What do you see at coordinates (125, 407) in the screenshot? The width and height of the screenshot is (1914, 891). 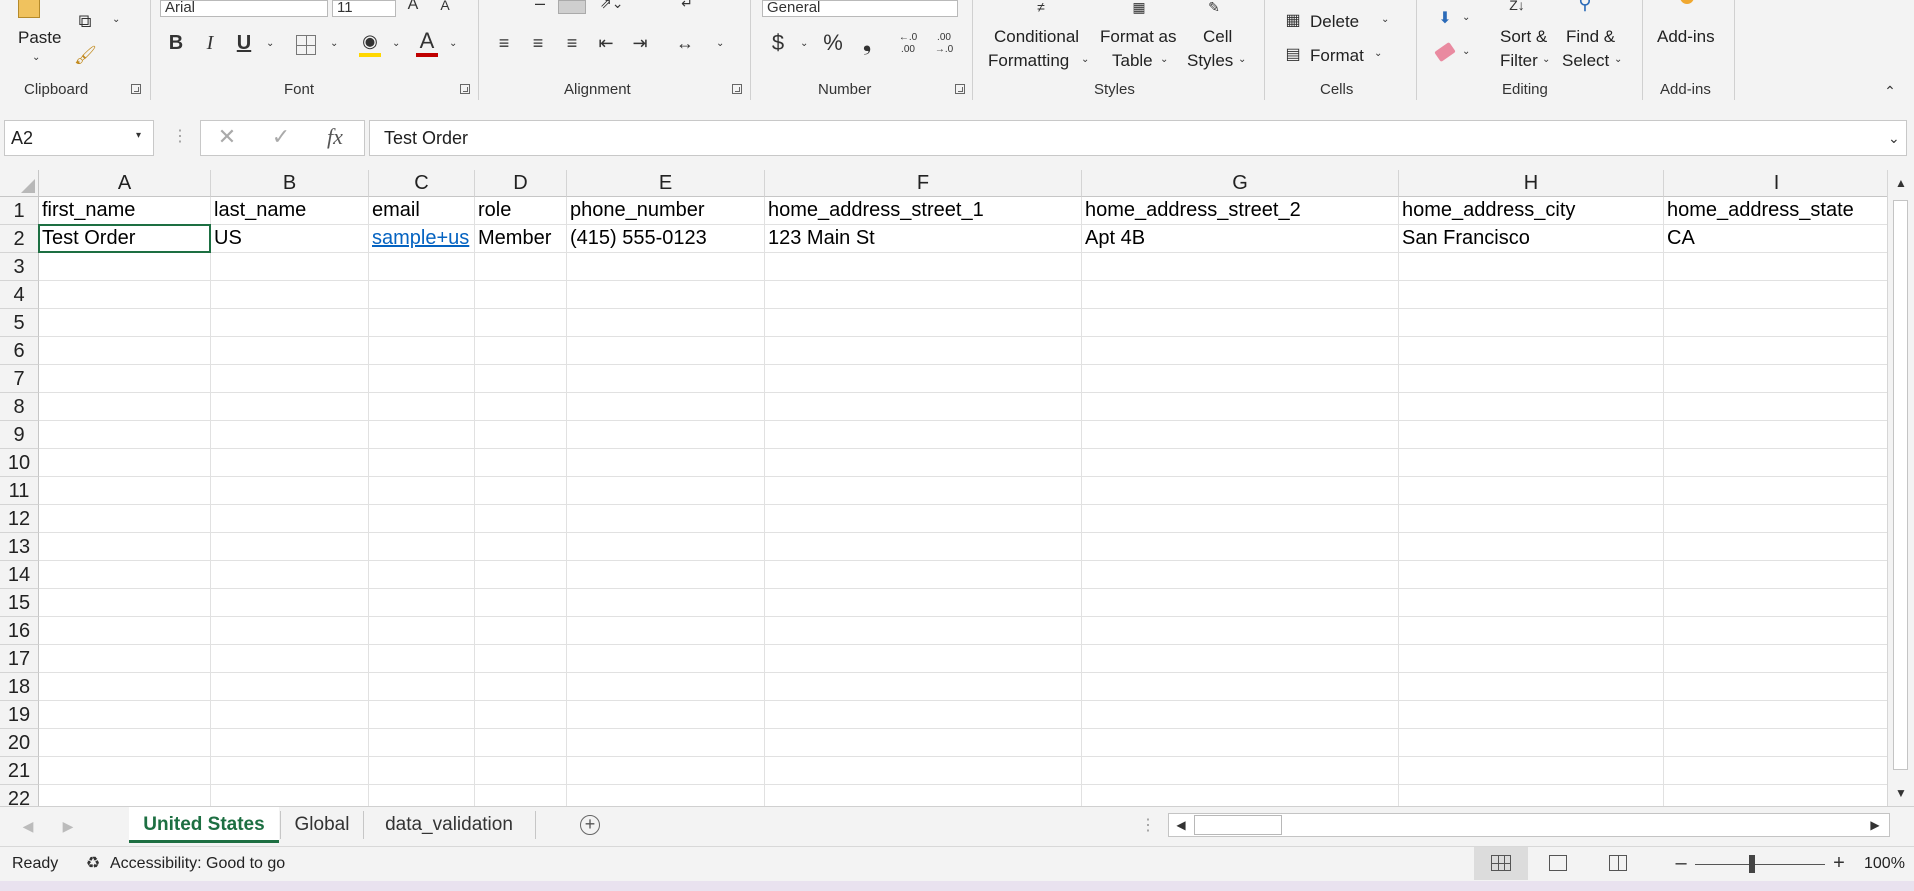 I see `cell-a8` at bounding box center [125, 407].